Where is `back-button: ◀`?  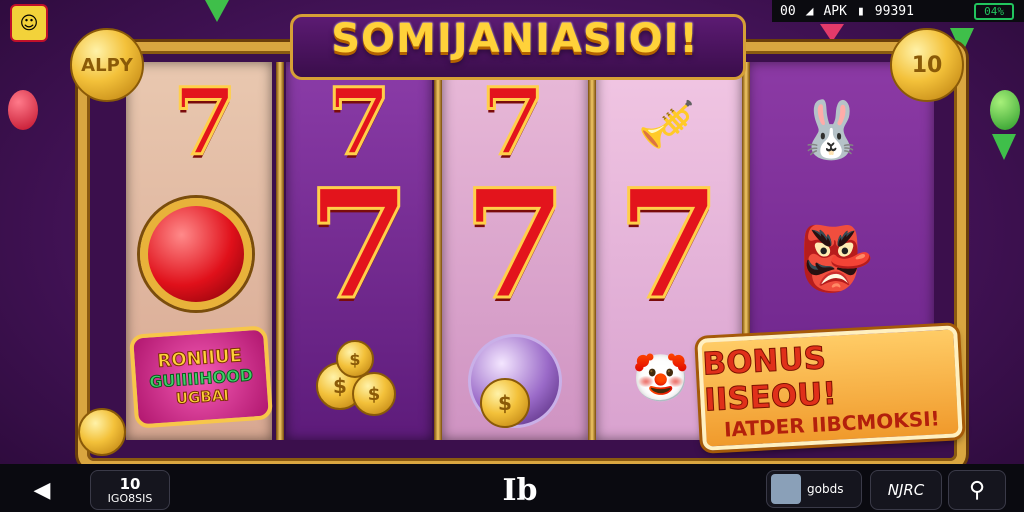
back-button: ◀ is located at coordinates (42, 490).